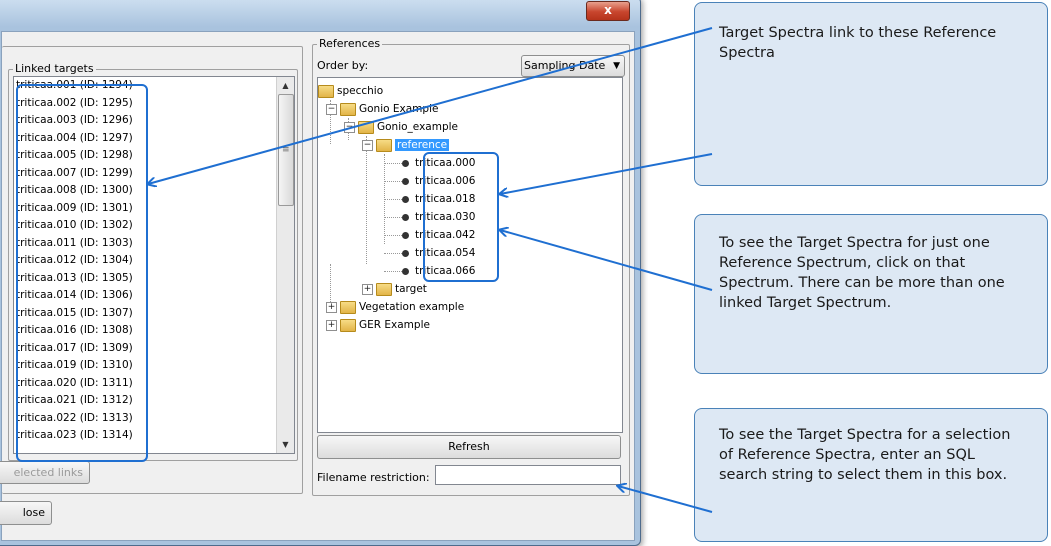 The image size is (1051, 546). What do you see at coordinates (606, 173) in the screenshot?
I see `arrow-to-spectra-top` at bounding box center [606, 173].